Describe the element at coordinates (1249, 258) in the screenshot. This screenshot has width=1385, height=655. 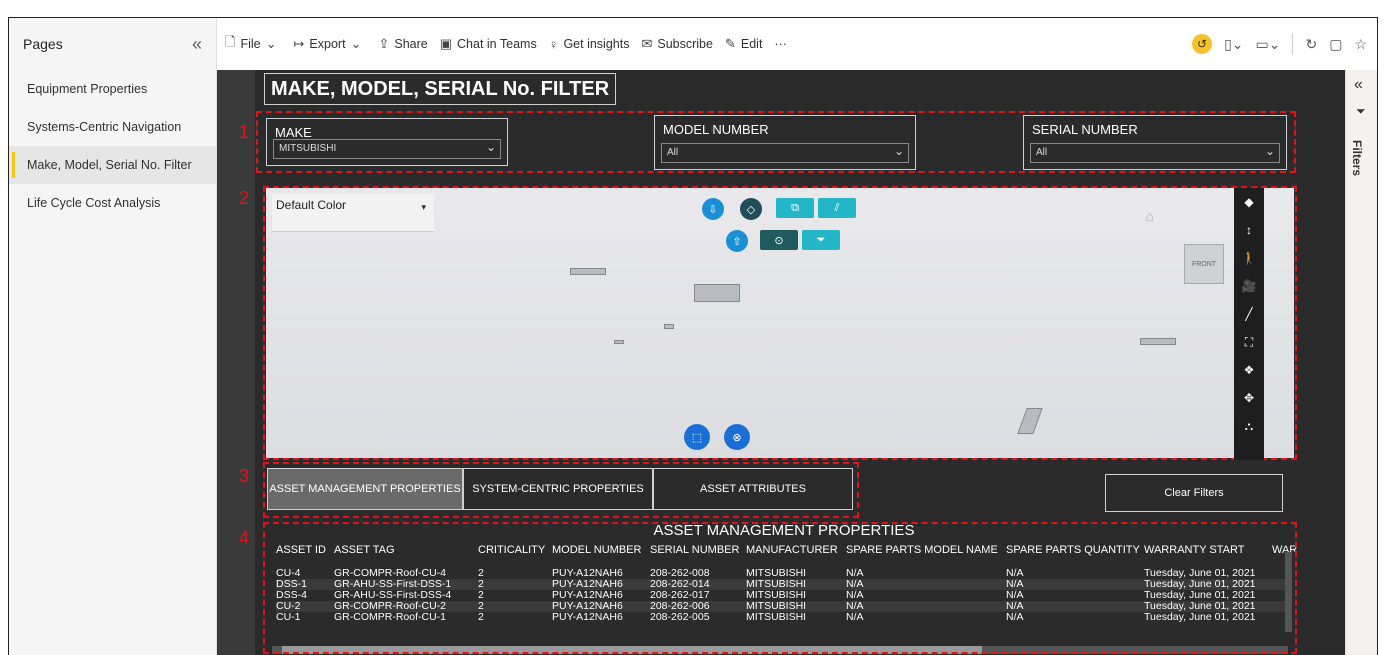
I see `walk-icon: 🚶` at that location.